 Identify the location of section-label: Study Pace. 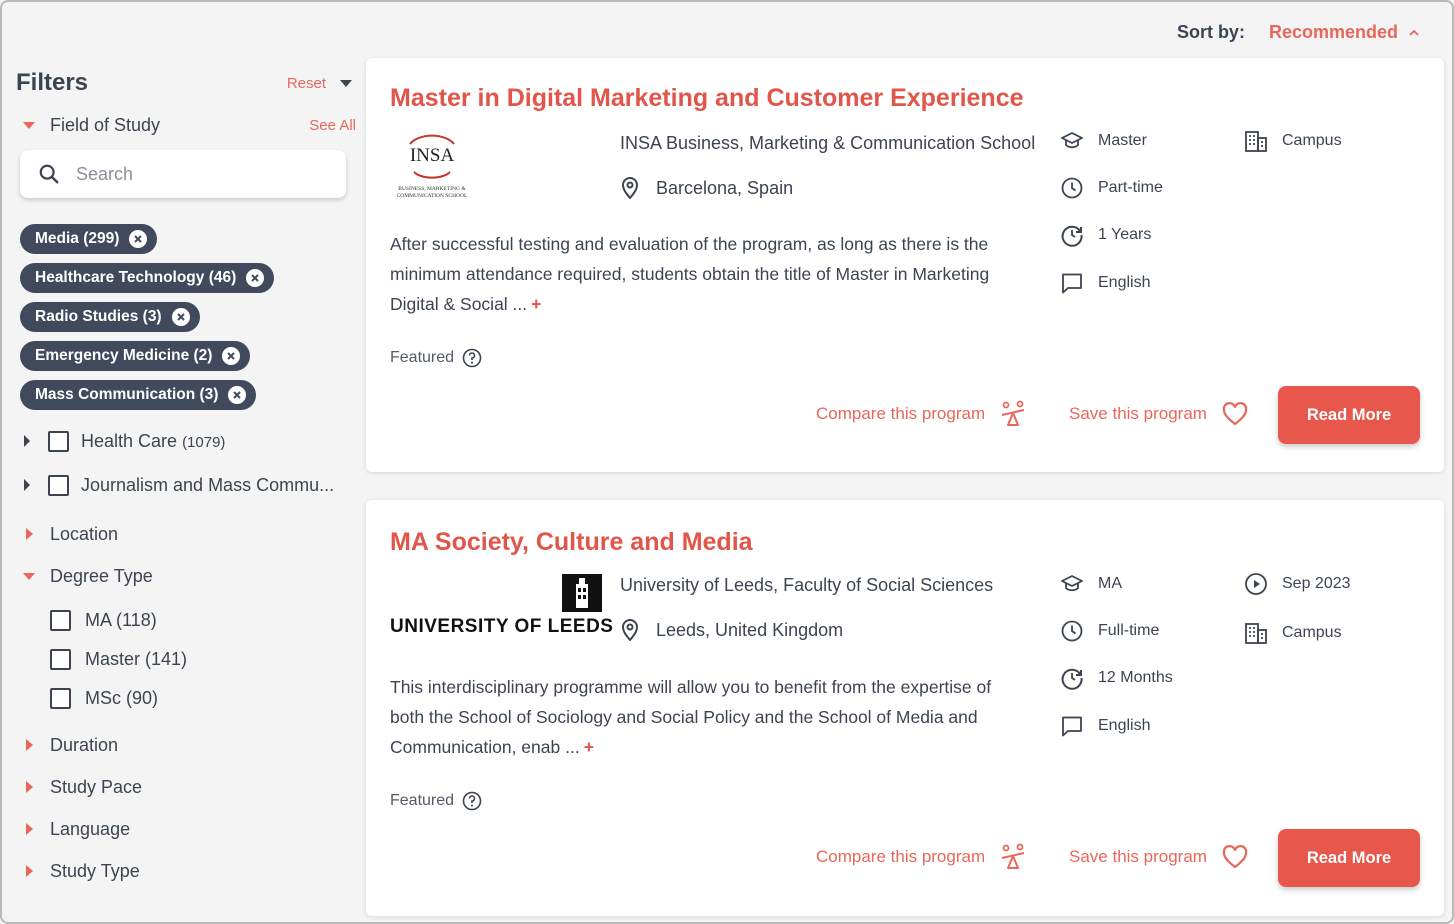
(96, 786).